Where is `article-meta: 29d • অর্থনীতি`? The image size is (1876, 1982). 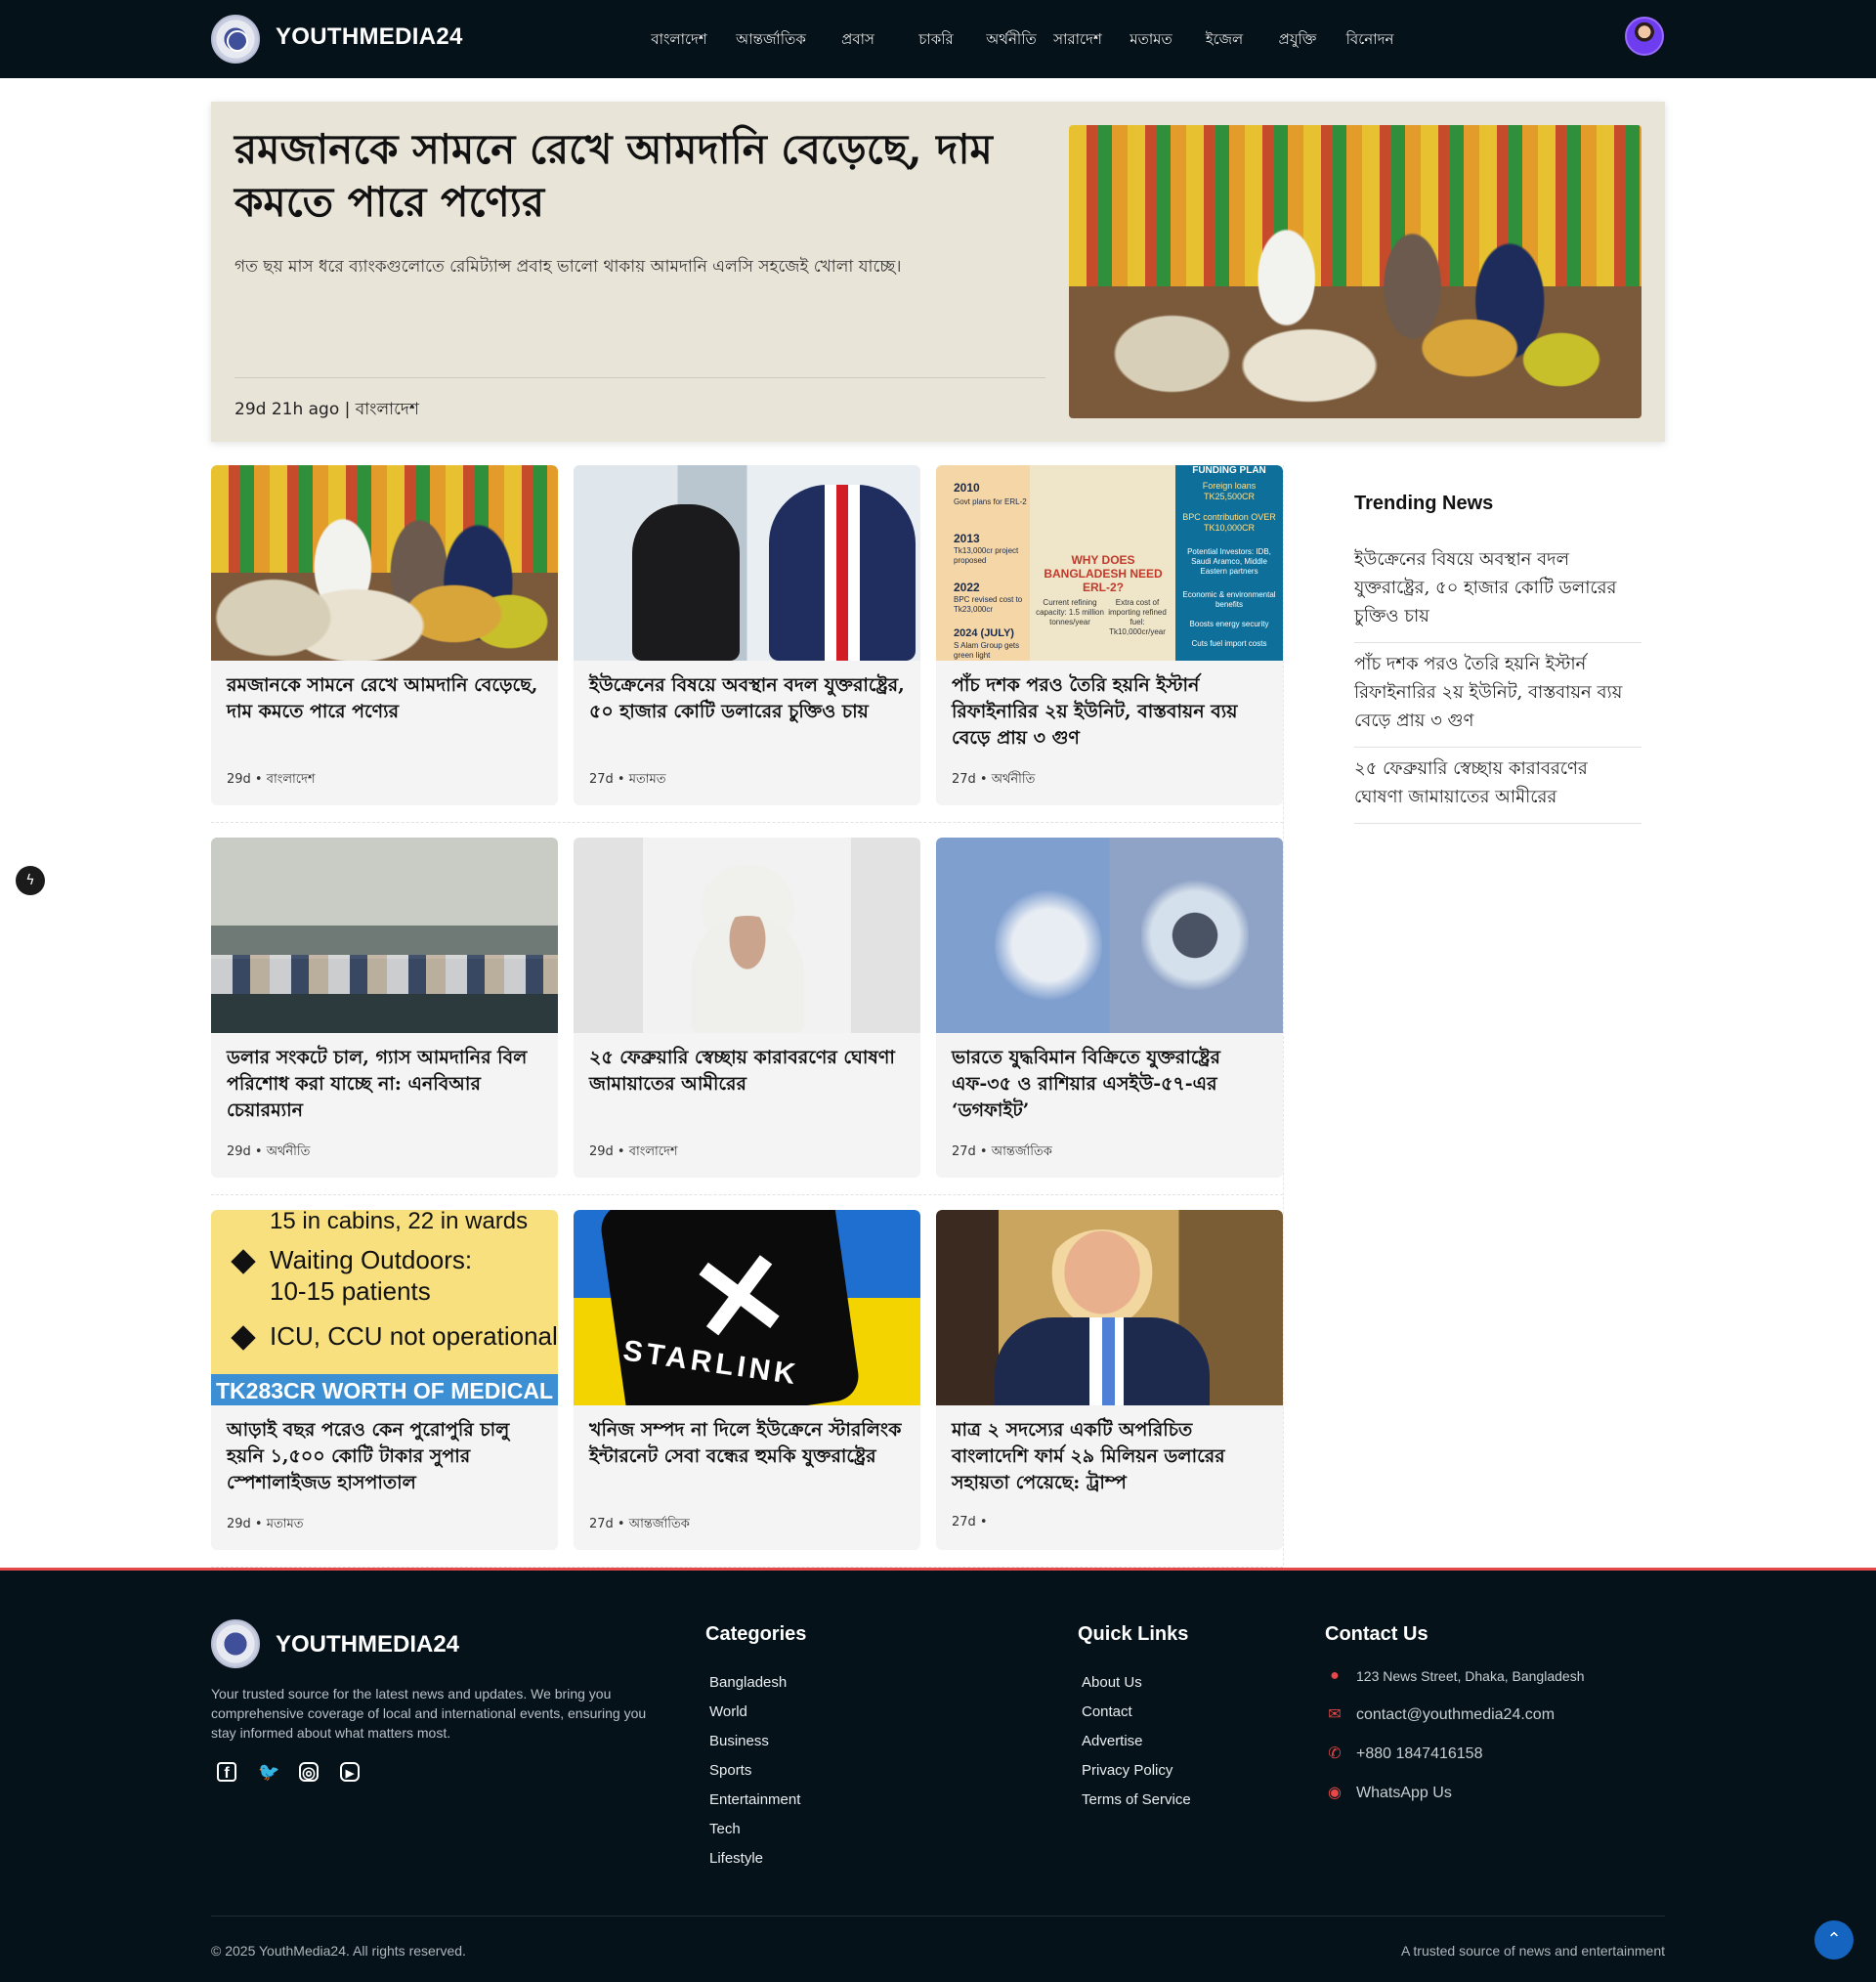
article-meta: 29d • অর্থনীতি is located at coordinates (269, 1151).